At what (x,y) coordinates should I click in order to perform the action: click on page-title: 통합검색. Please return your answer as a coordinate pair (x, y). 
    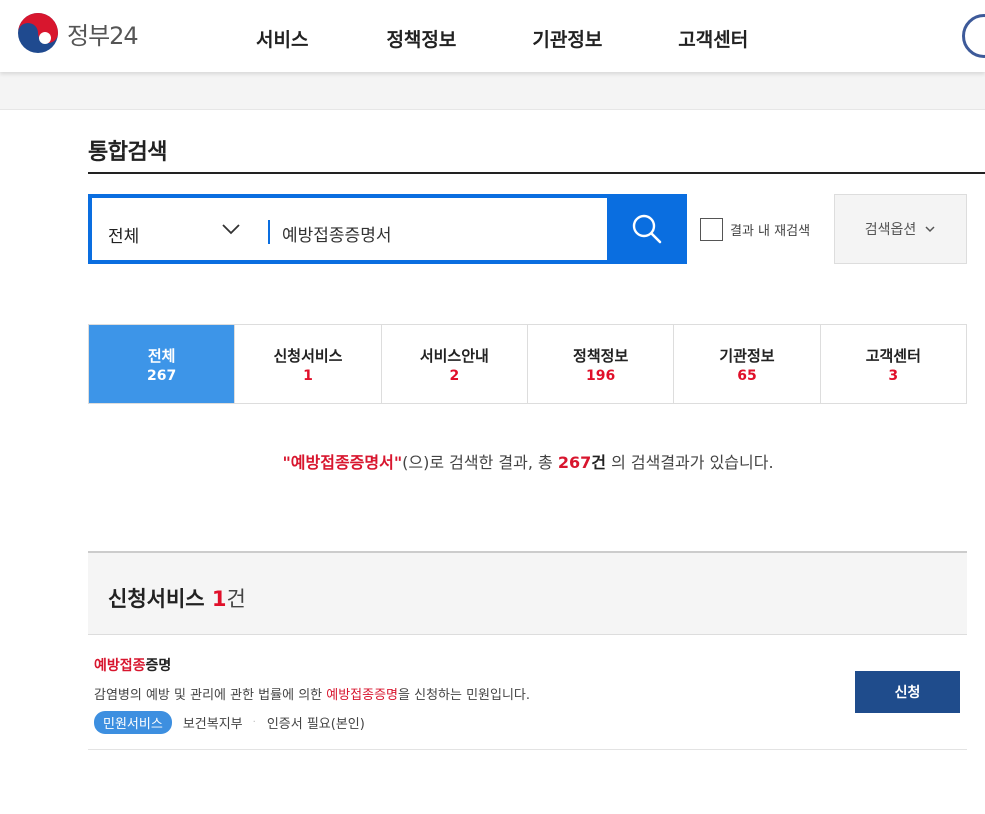
    Looking at the image, I should click on (127, 152).